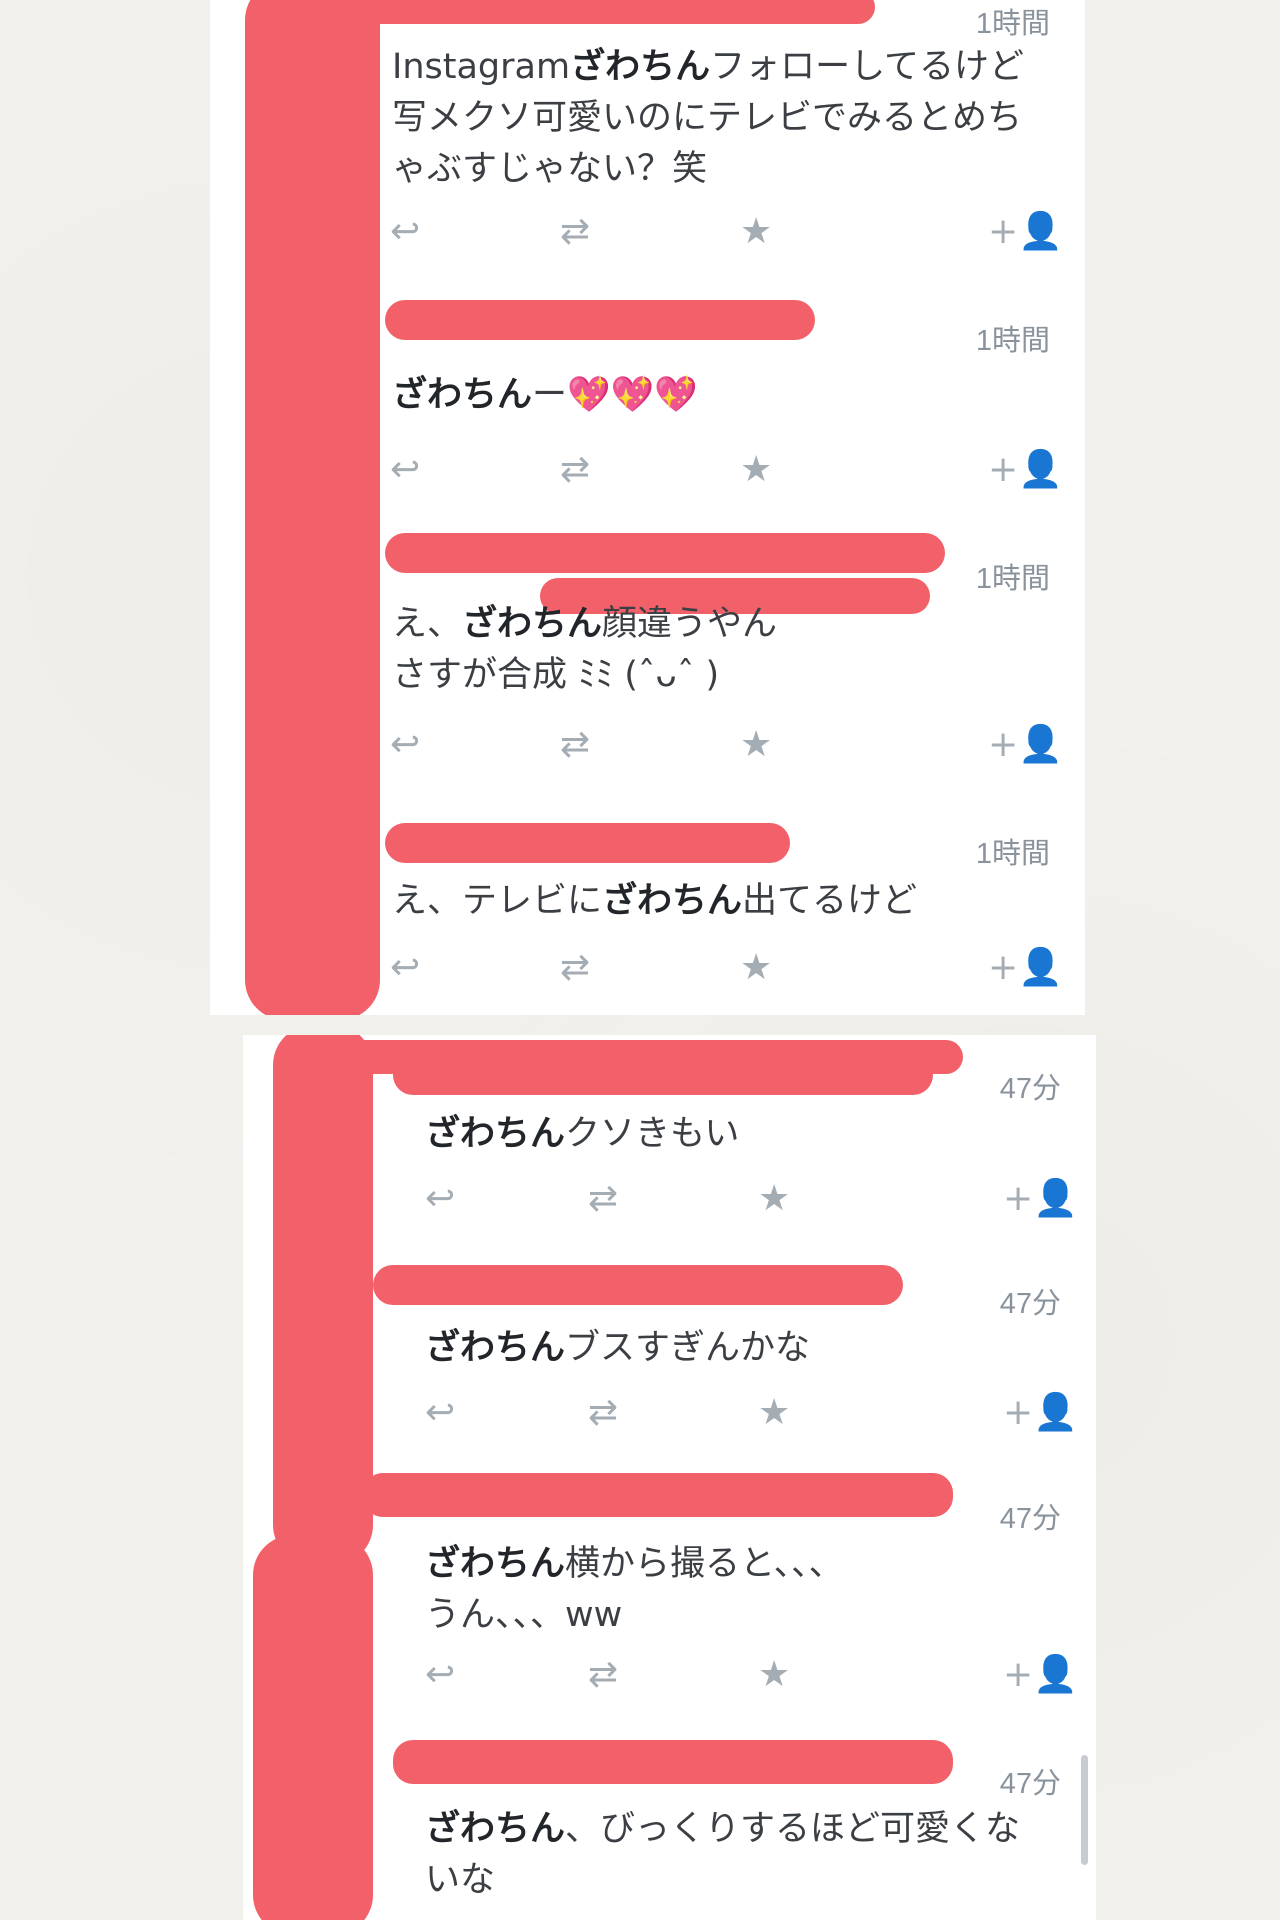 Image resolution: width=1280 pixels, height=1920 pixels. Describe the element at coordinates (585, 649) in the screenshot. I see `tweet-text: え、ざわちん顔違うやん さすが合成 ﾐﾐ (ˆᴗˆ )` at that location.